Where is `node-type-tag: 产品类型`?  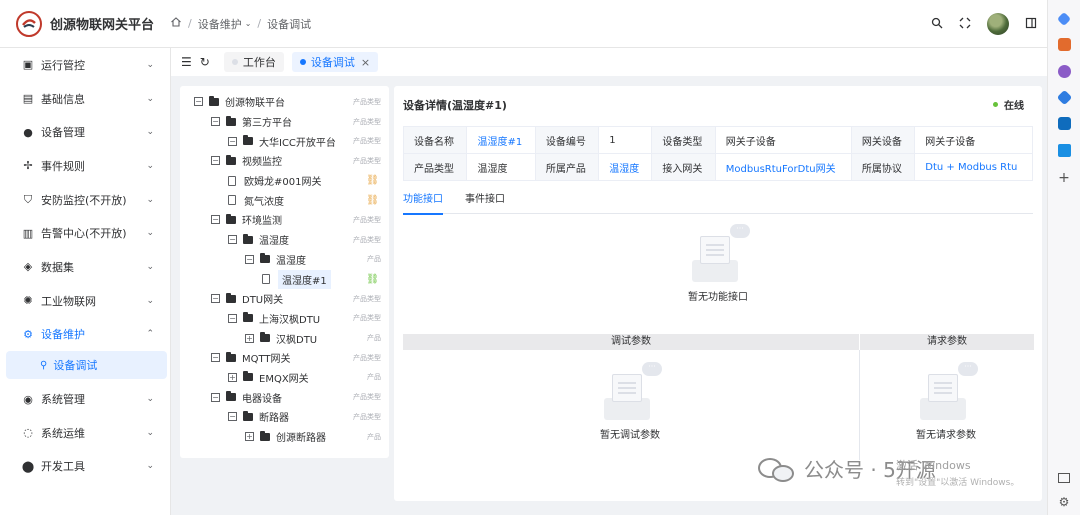 node-type-tag: 产品类型 is located at coordinates (367, 239).